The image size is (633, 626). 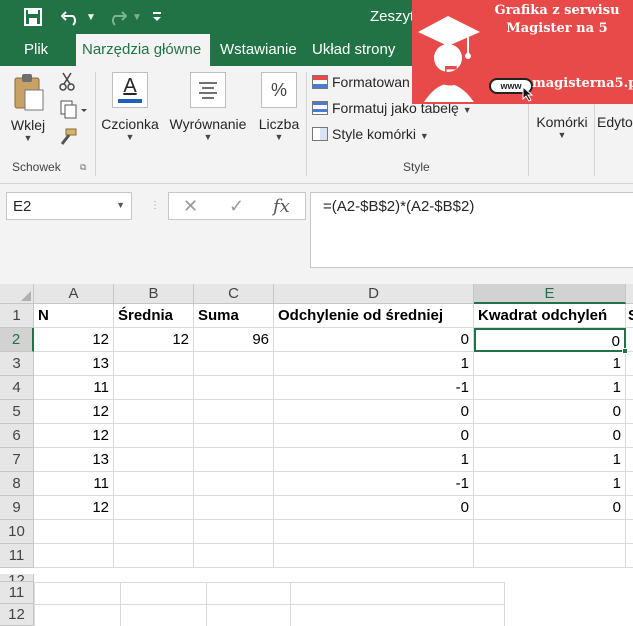 I want to click on cell-styles-button: Style komórki ▼, so click(x=370, y=134).